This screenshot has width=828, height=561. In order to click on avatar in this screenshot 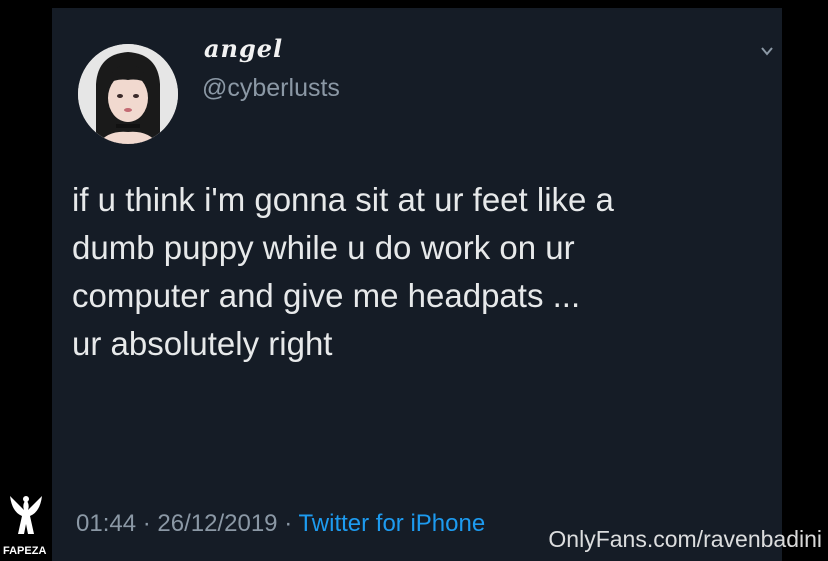, I will do `click(128, 94)`.